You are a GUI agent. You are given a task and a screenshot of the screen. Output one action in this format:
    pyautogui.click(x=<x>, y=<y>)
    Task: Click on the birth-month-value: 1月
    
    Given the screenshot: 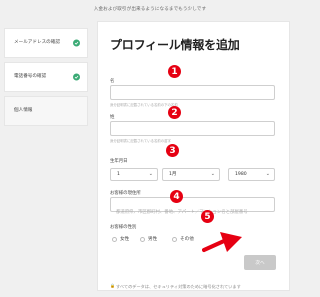 What is the action you would take?
    pyautogui.click(x=173, y=174)
    